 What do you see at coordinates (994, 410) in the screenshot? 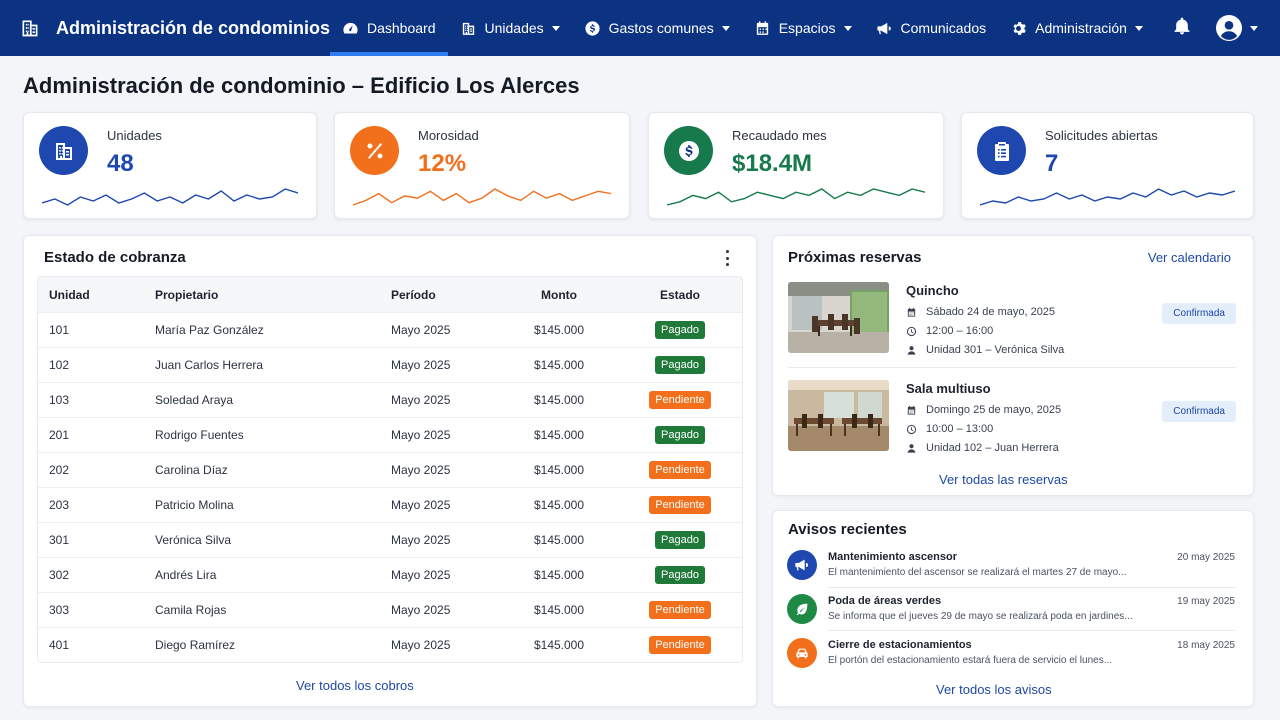
I see `reservation-date: Domingo 25 de mayo, 2025` at bounding box center [994, 410].